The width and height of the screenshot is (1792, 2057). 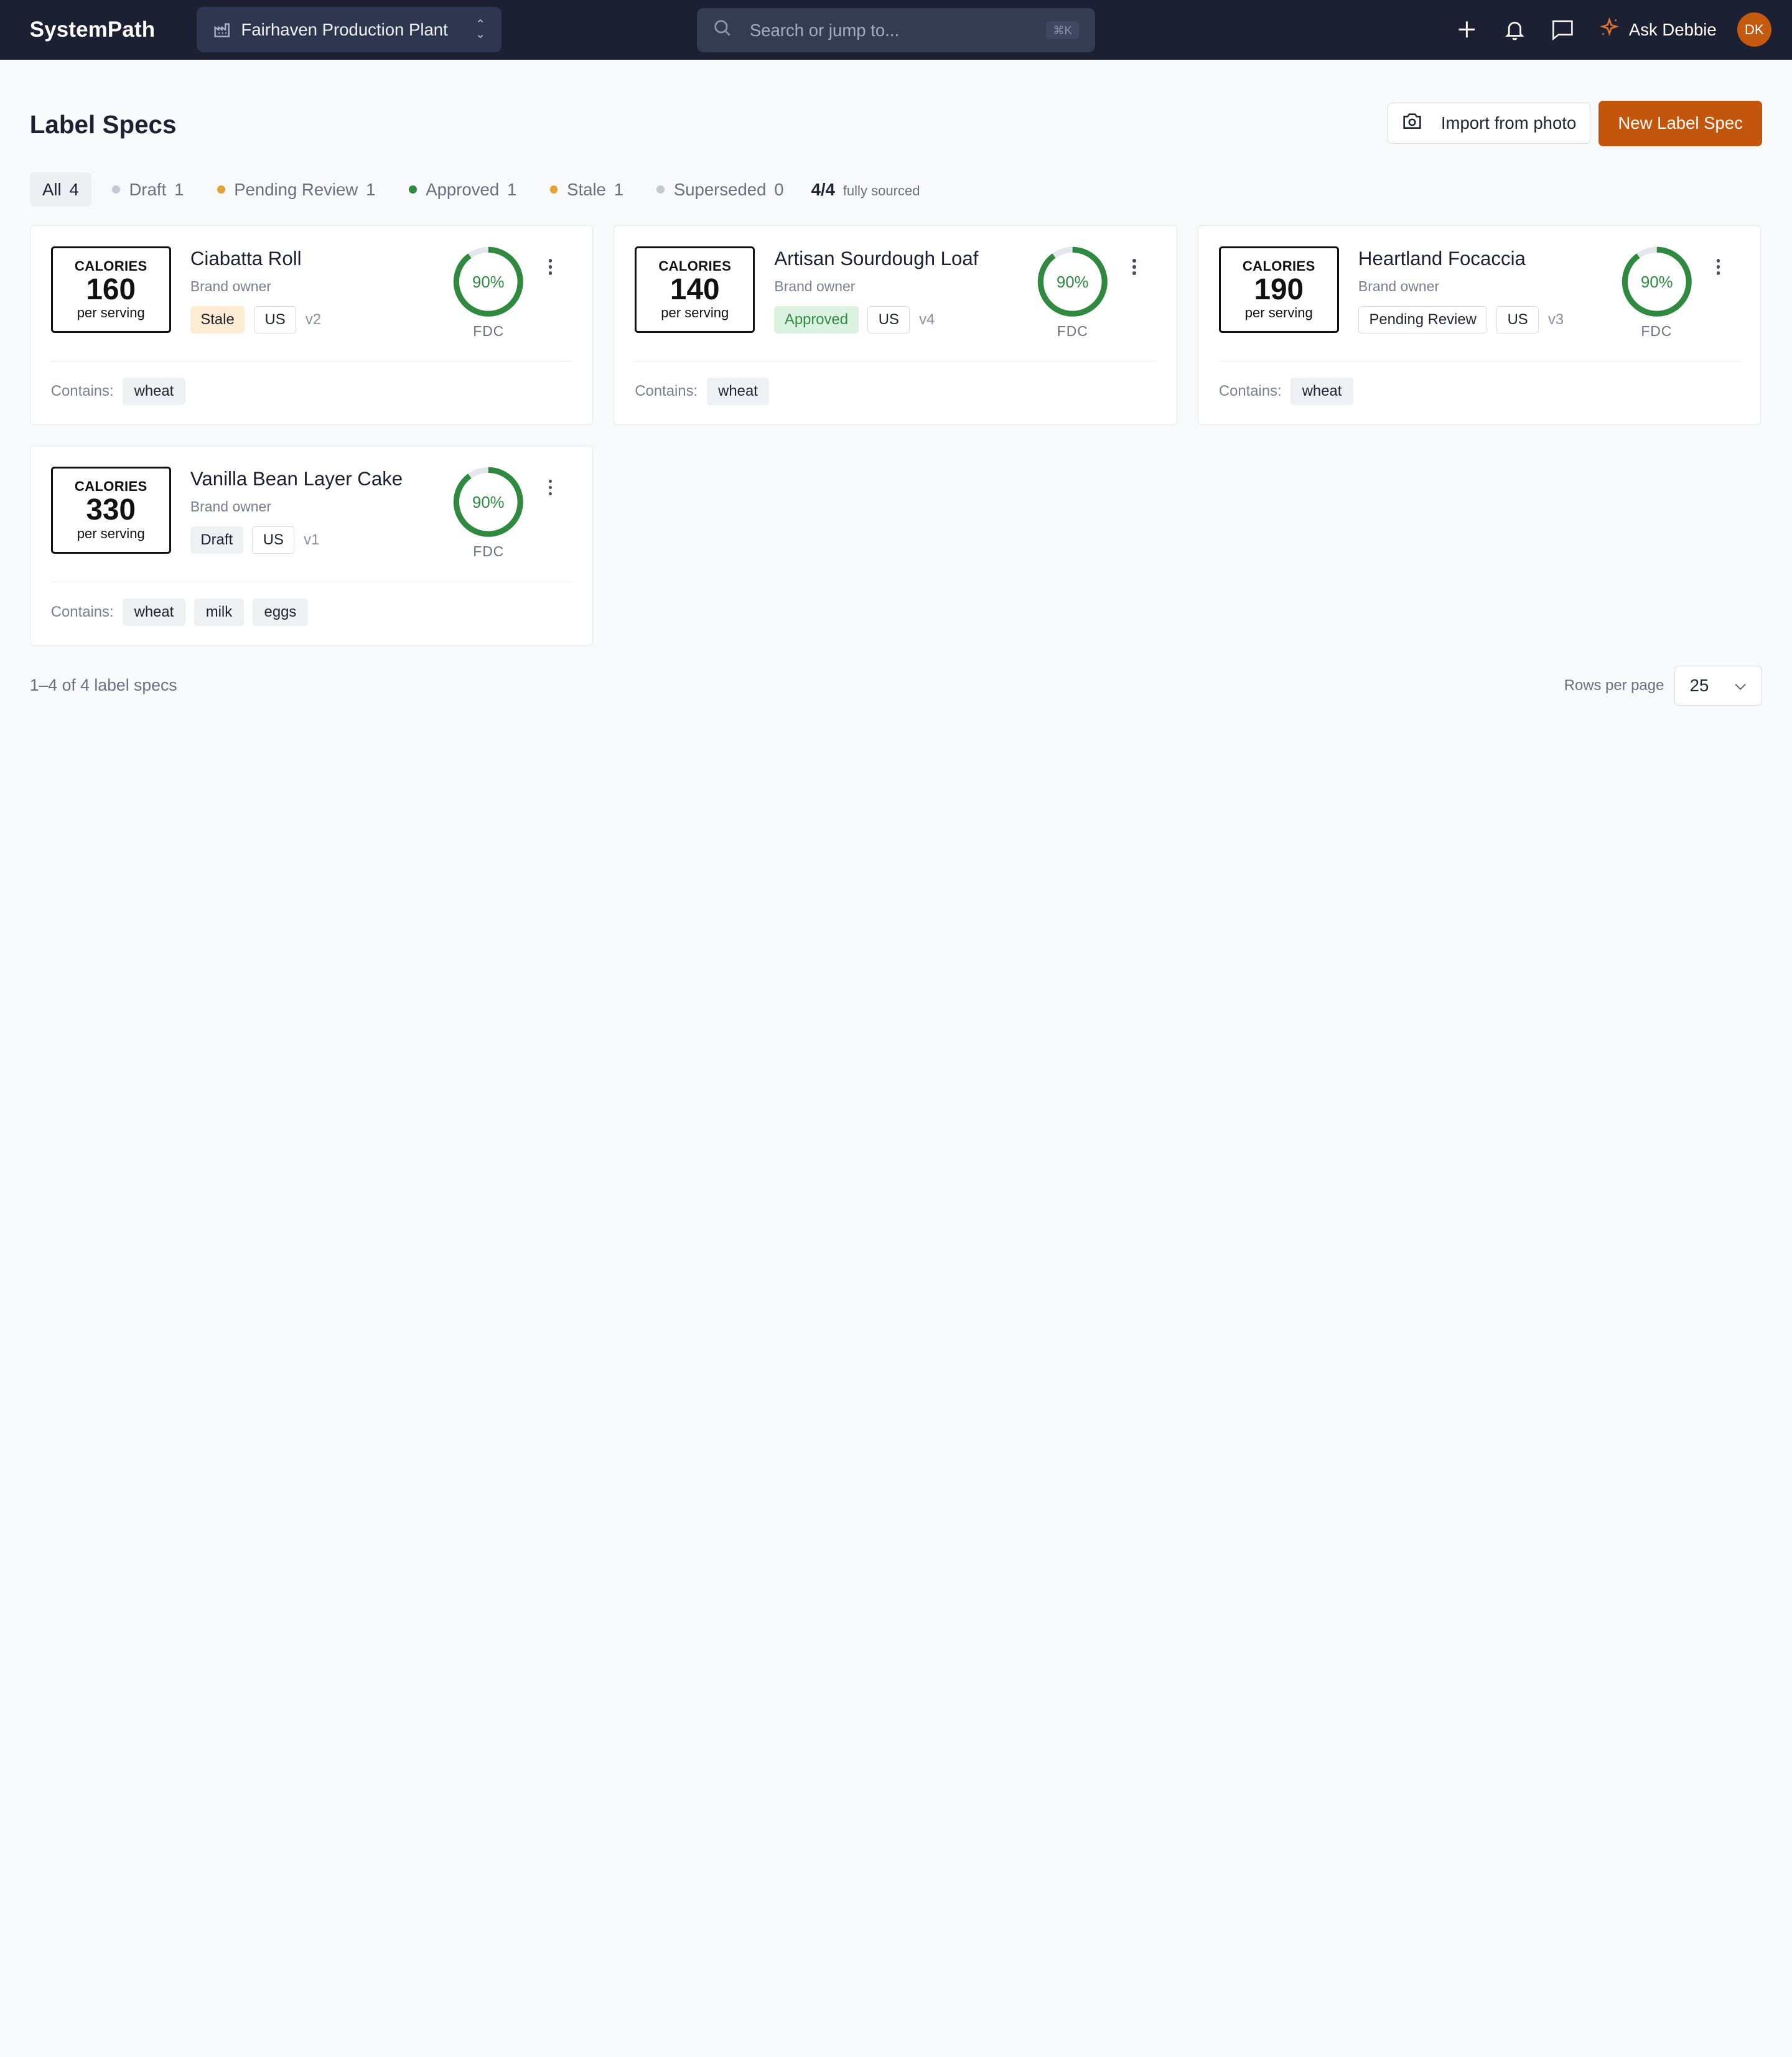 What do you see at coordinates (927, 319) in the screenshot?
I see `version-label: v4` at bounding box center [927, 319].